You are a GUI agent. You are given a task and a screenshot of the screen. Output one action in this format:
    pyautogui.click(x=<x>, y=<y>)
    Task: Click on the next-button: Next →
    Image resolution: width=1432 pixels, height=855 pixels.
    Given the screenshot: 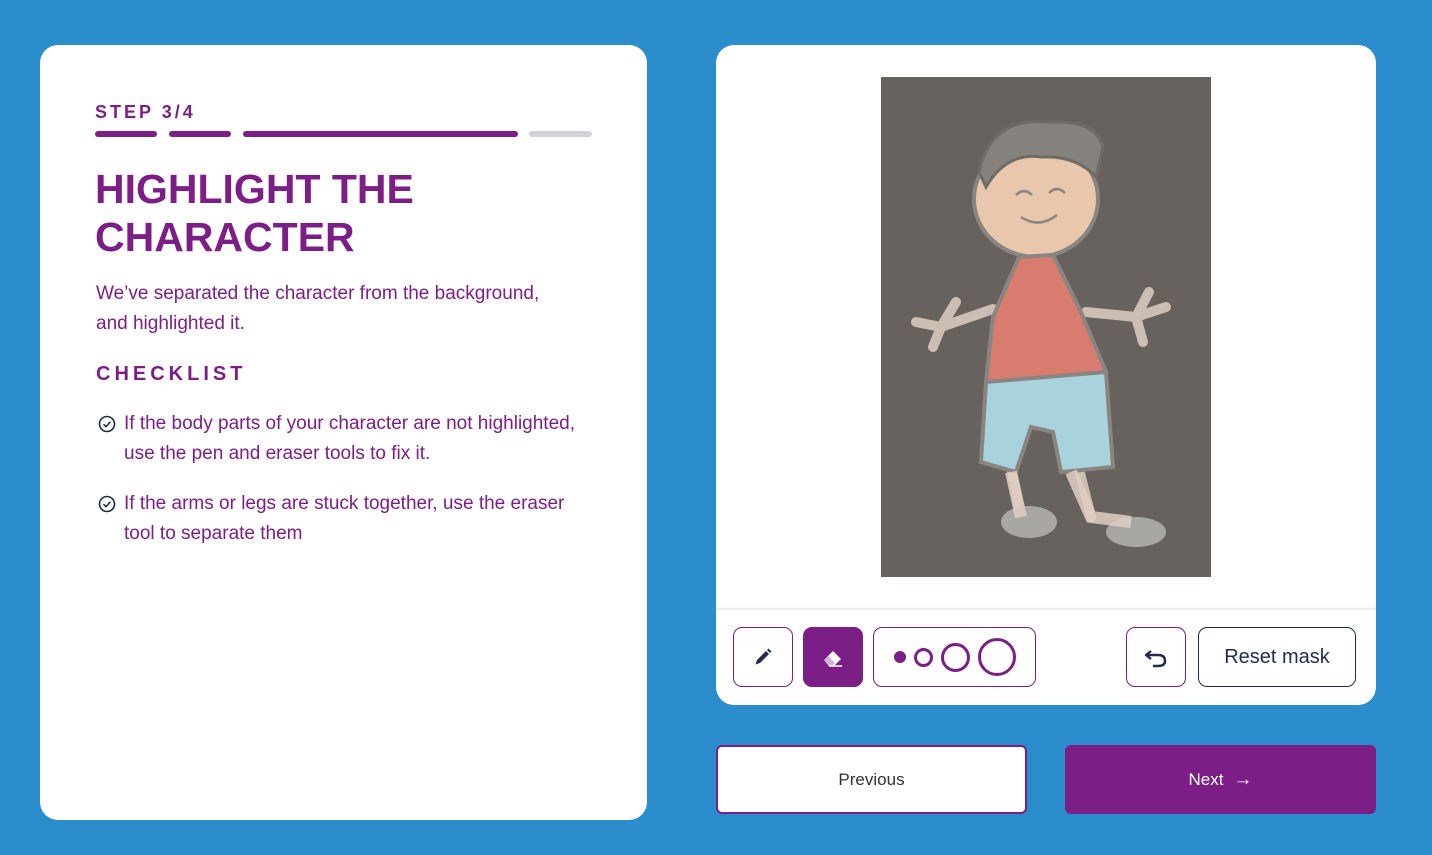 What is the action you would take?
    pyautogui.click(x=1220, y=779)
    